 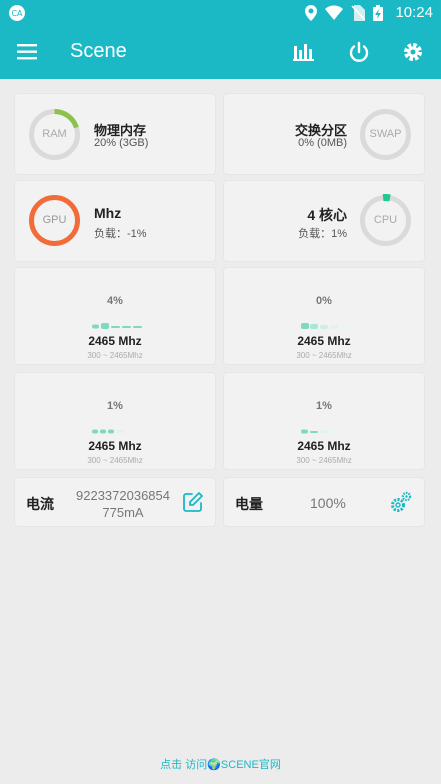 I want to click on battery-card: 电量 100%, so click(x=324, y=502).